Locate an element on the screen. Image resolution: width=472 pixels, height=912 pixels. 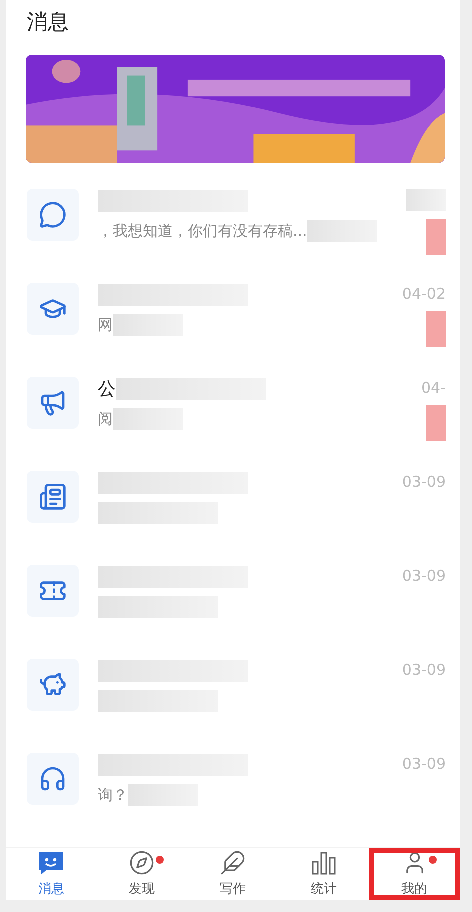
tab-label: 消息 is located at coordinates (51, 889).